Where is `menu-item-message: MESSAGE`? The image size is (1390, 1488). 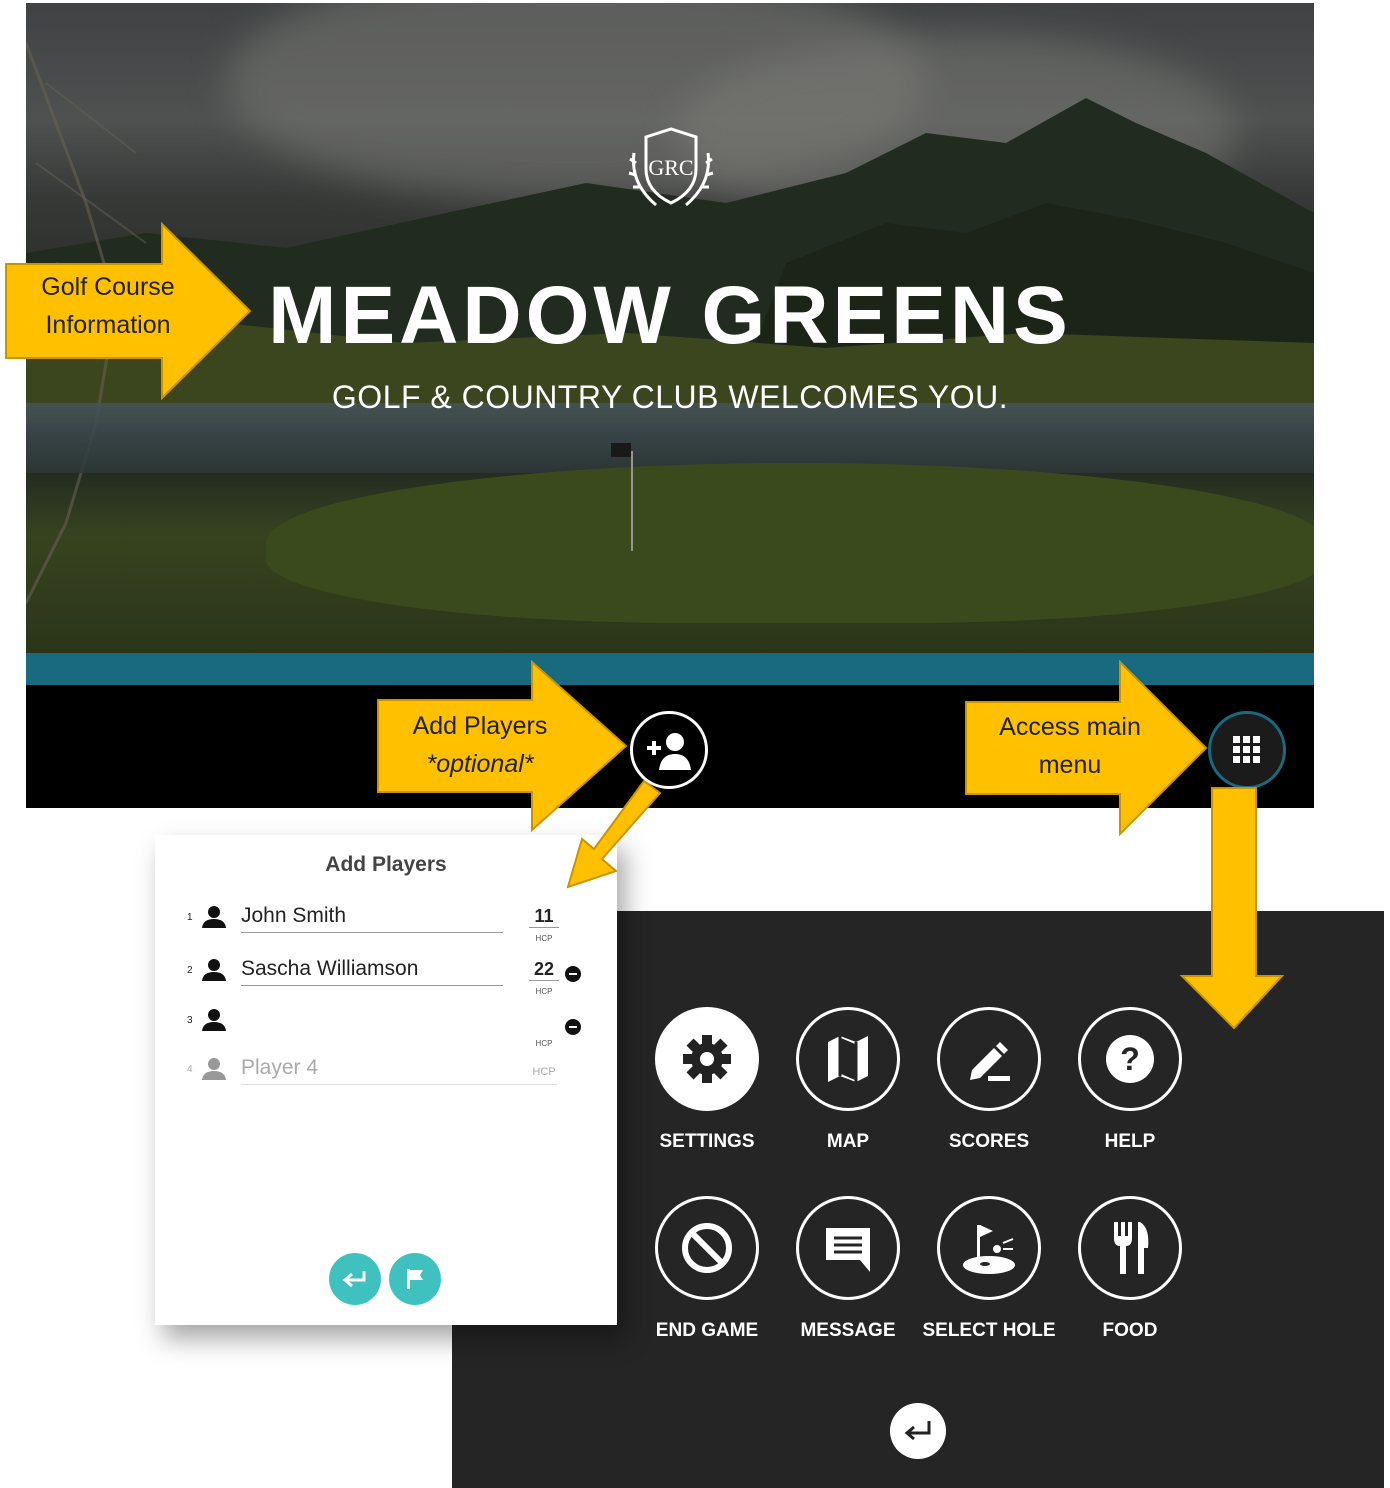
menu-item-message: MESSAGE is located at coordinates (848, 1269).